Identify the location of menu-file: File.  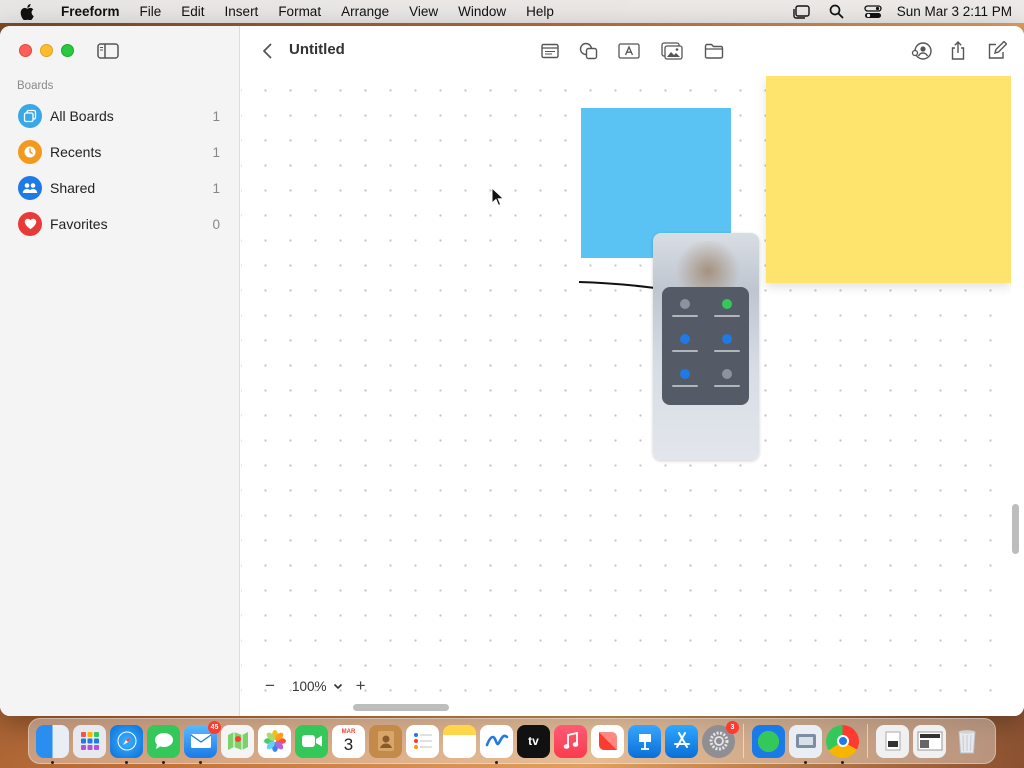
(151, 11).